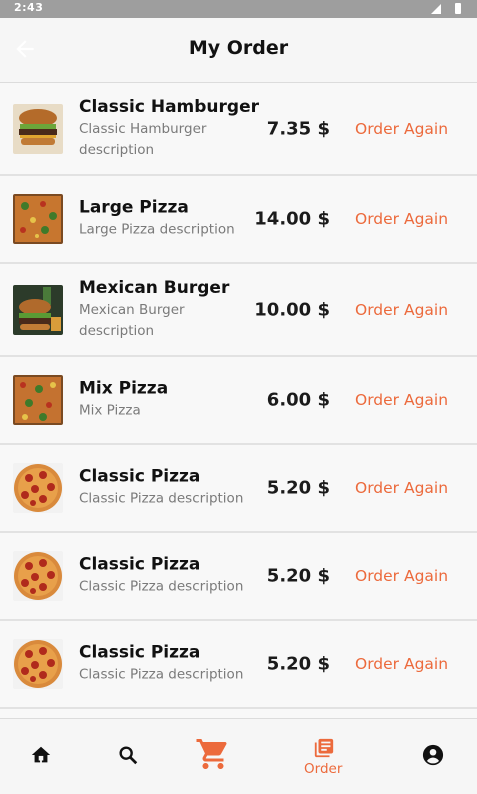 This screenshot has height=794, width=477. Describe the element at coordinates (238, 713) in the screenshot. I see `order-row-partial` at that location.